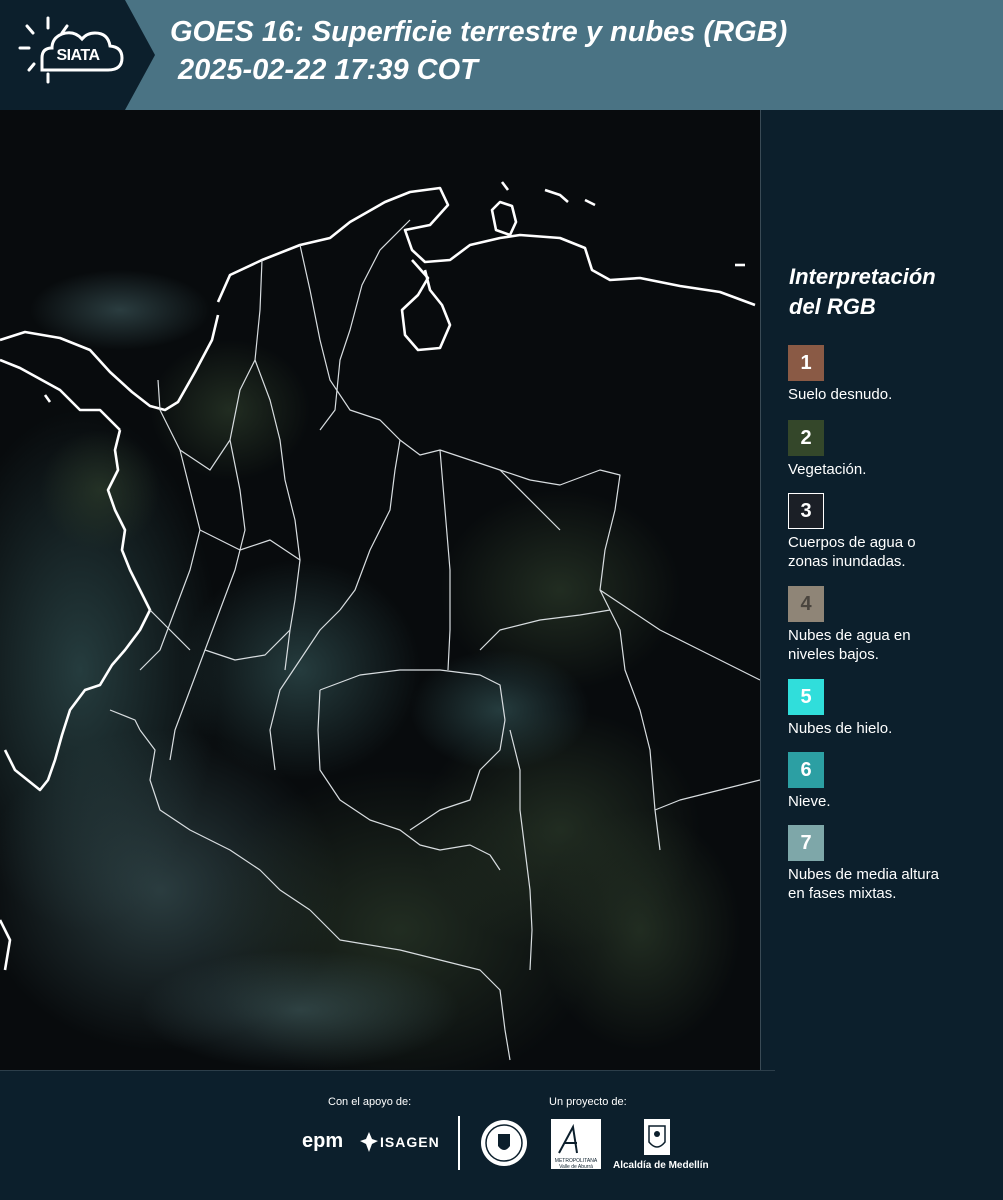 This screenshot has width=1003, height=1200. Describe the element at coordinates (369, 1142) in the screenshot. I see `isagen-logo-icon` at that location.